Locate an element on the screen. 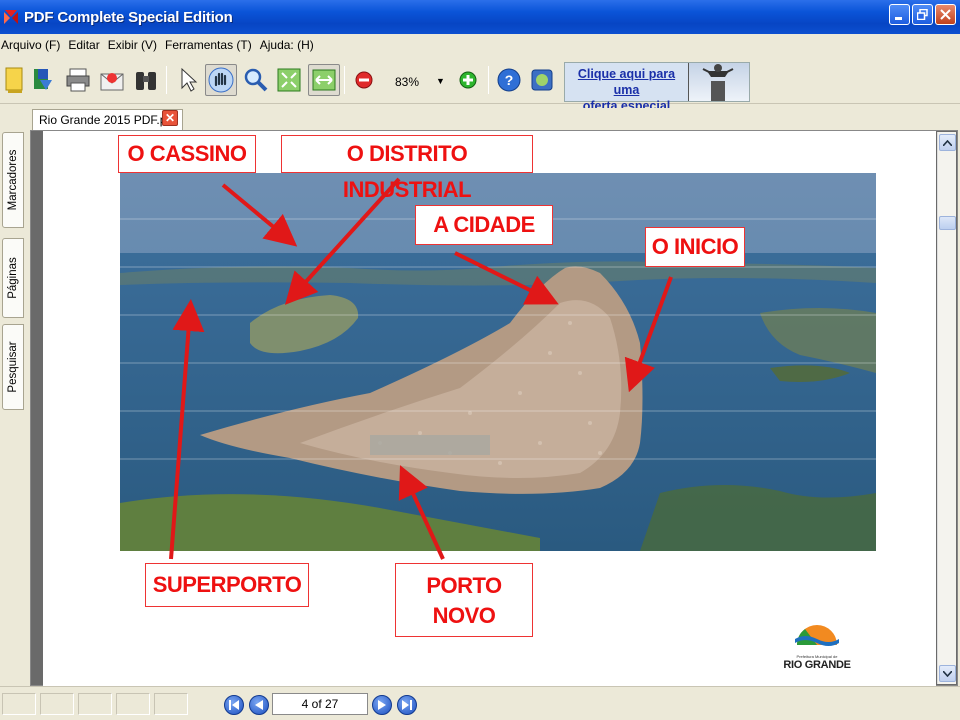  close-window-button is located at coordinates (945, 14).